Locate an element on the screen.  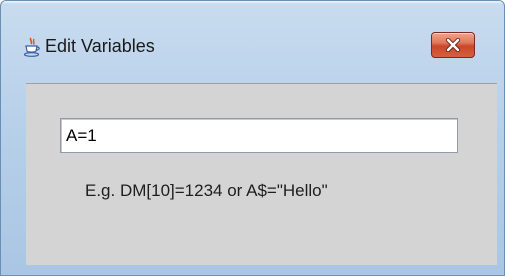
variable-input is located at coordinates (259, 135).